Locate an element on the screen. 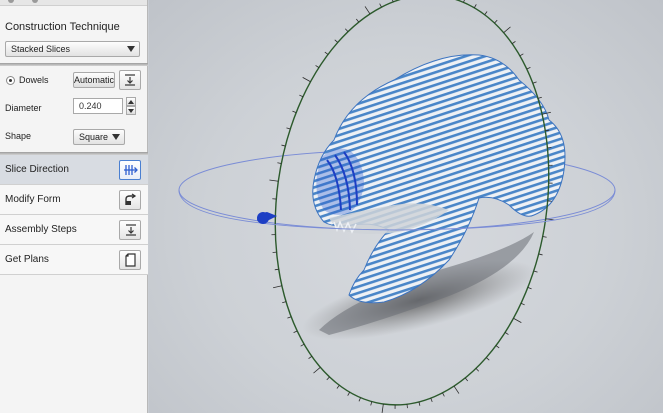 The width and height of the screenshot is (663, 413). slice-direction-button is located at coordinates (130, 170).